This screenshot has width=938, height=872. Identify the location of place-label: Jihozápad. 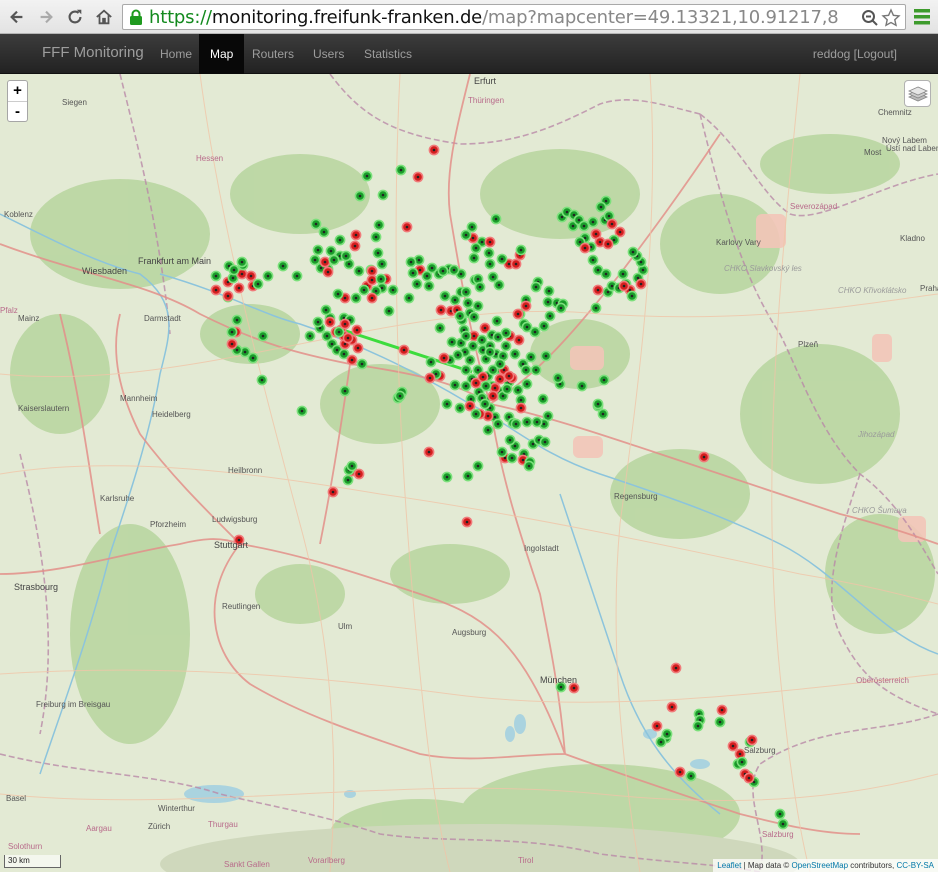
(876, 434).